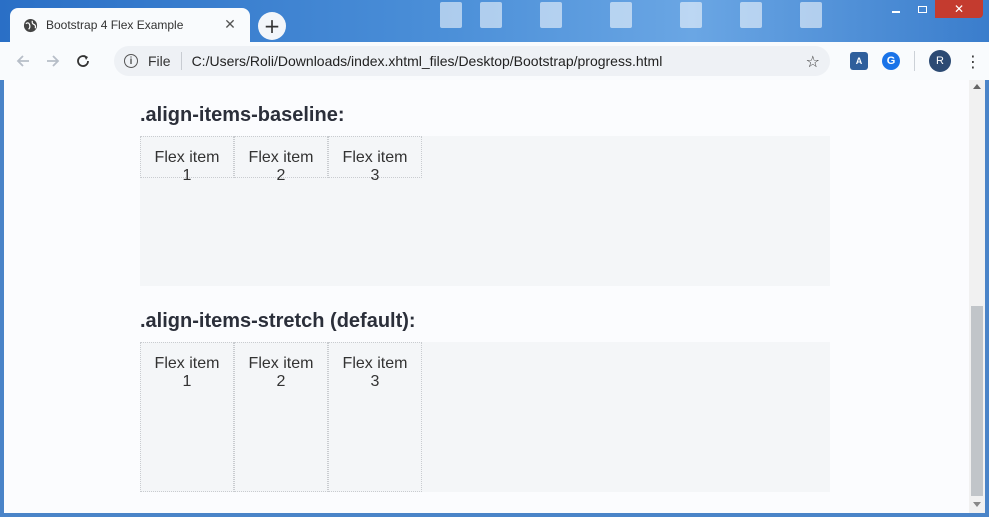  What do you see at coordinates (973, 61) in the screenshot?
I see `menu-kebab-icon: ⋮` at bounding box center [973, 61].